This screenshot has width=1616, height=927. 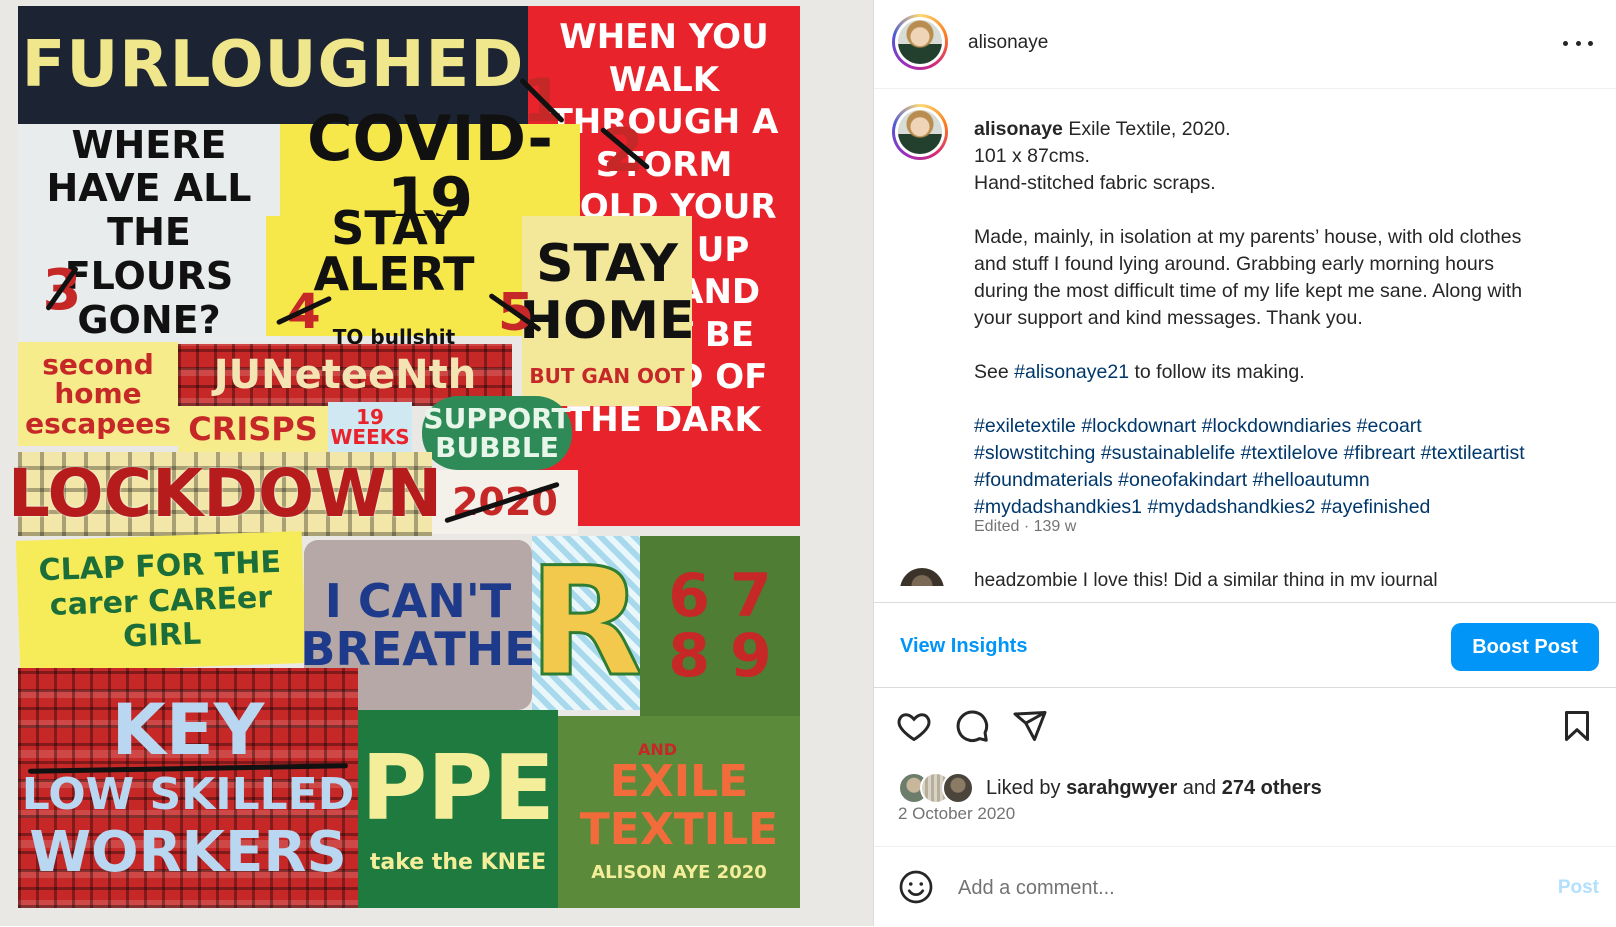 What do you see at coordinates (679, 873) in the screenshot?
I see `signature-text: ALISON AYE 2020` at bounding box center [679, 873].